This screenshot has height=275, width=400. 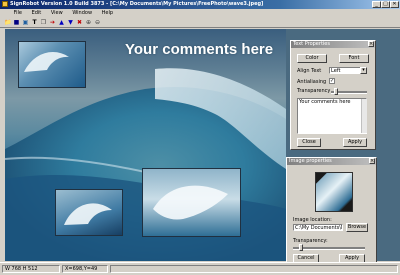 What do you see at coordinates (345, 70) in the screenshot?
I see `align-text-select: Left` at bounding box center [345, 70].